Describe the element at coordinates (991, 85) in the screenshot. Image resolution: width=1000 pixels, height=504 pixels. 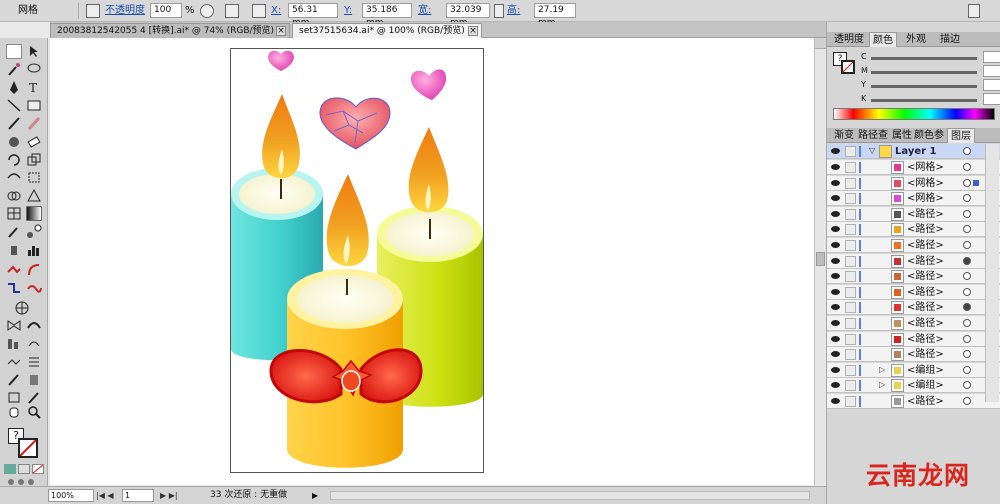
I see `yellow-value` at that location.